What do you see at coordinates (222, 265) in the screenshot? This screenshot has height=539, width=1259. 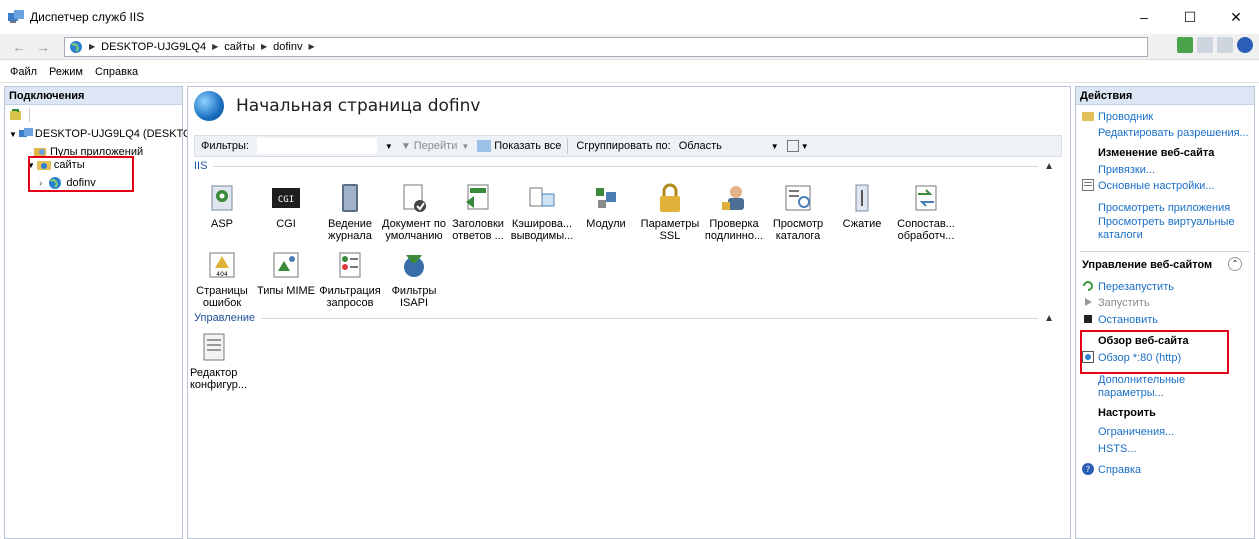 I see `error-pages-icon: 404` at bounding box center [222, 265].